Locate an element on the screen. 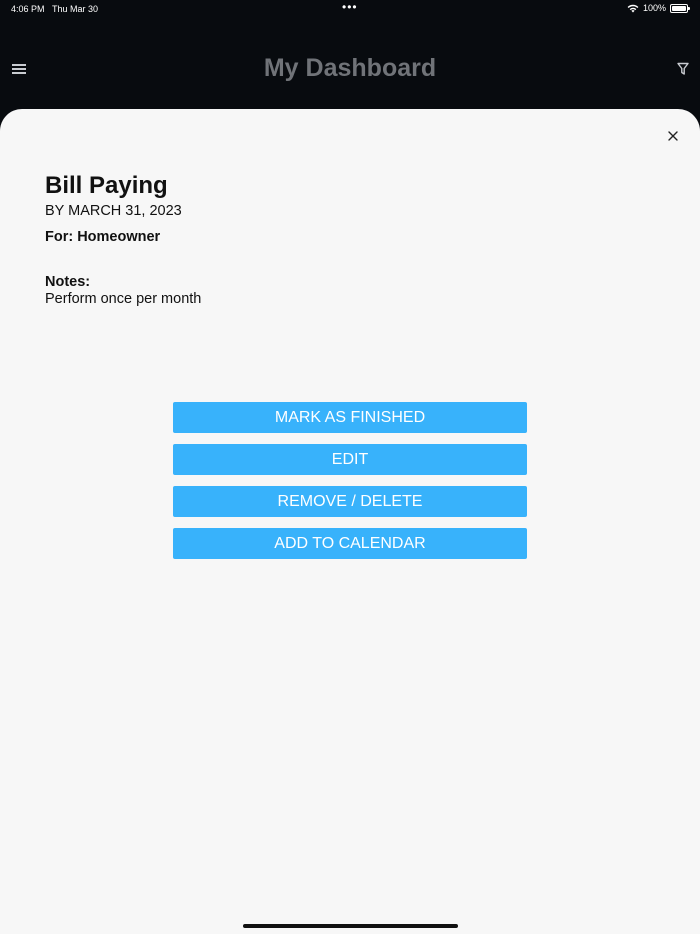 The height and width of the screenshot is (934, 700). battery-percent: 100% is located at coordinates (654, 8).